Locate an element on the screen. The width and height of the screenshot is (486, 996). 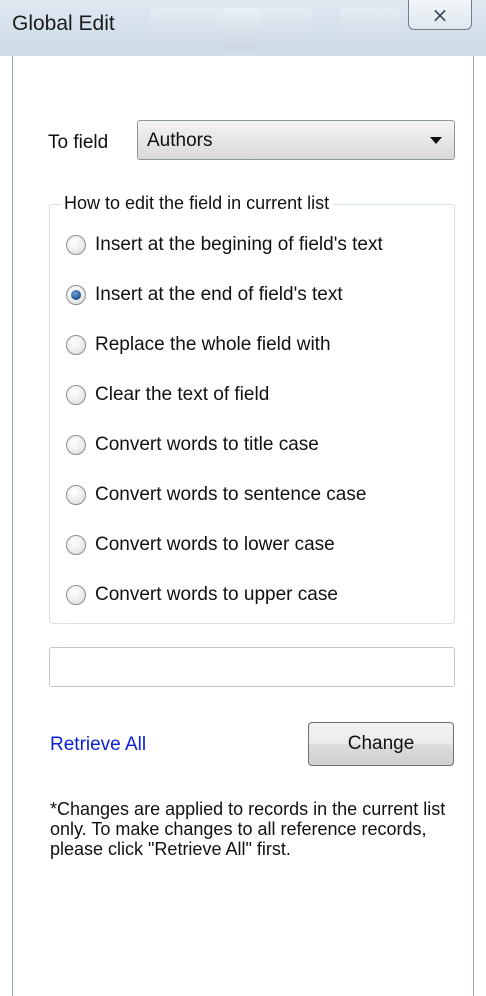
title-bar: Global Edit × is located at coordinates (243, 28).